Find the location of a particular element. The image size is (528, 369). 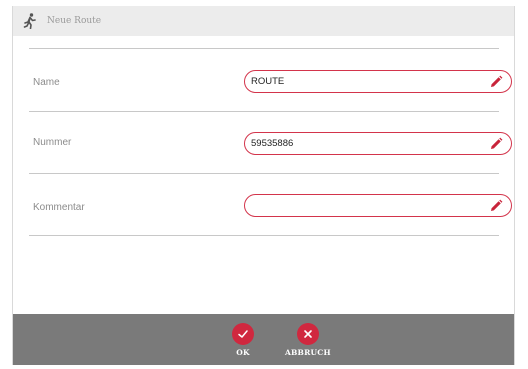

checkmark-icon is located at coordinates (243, 334).